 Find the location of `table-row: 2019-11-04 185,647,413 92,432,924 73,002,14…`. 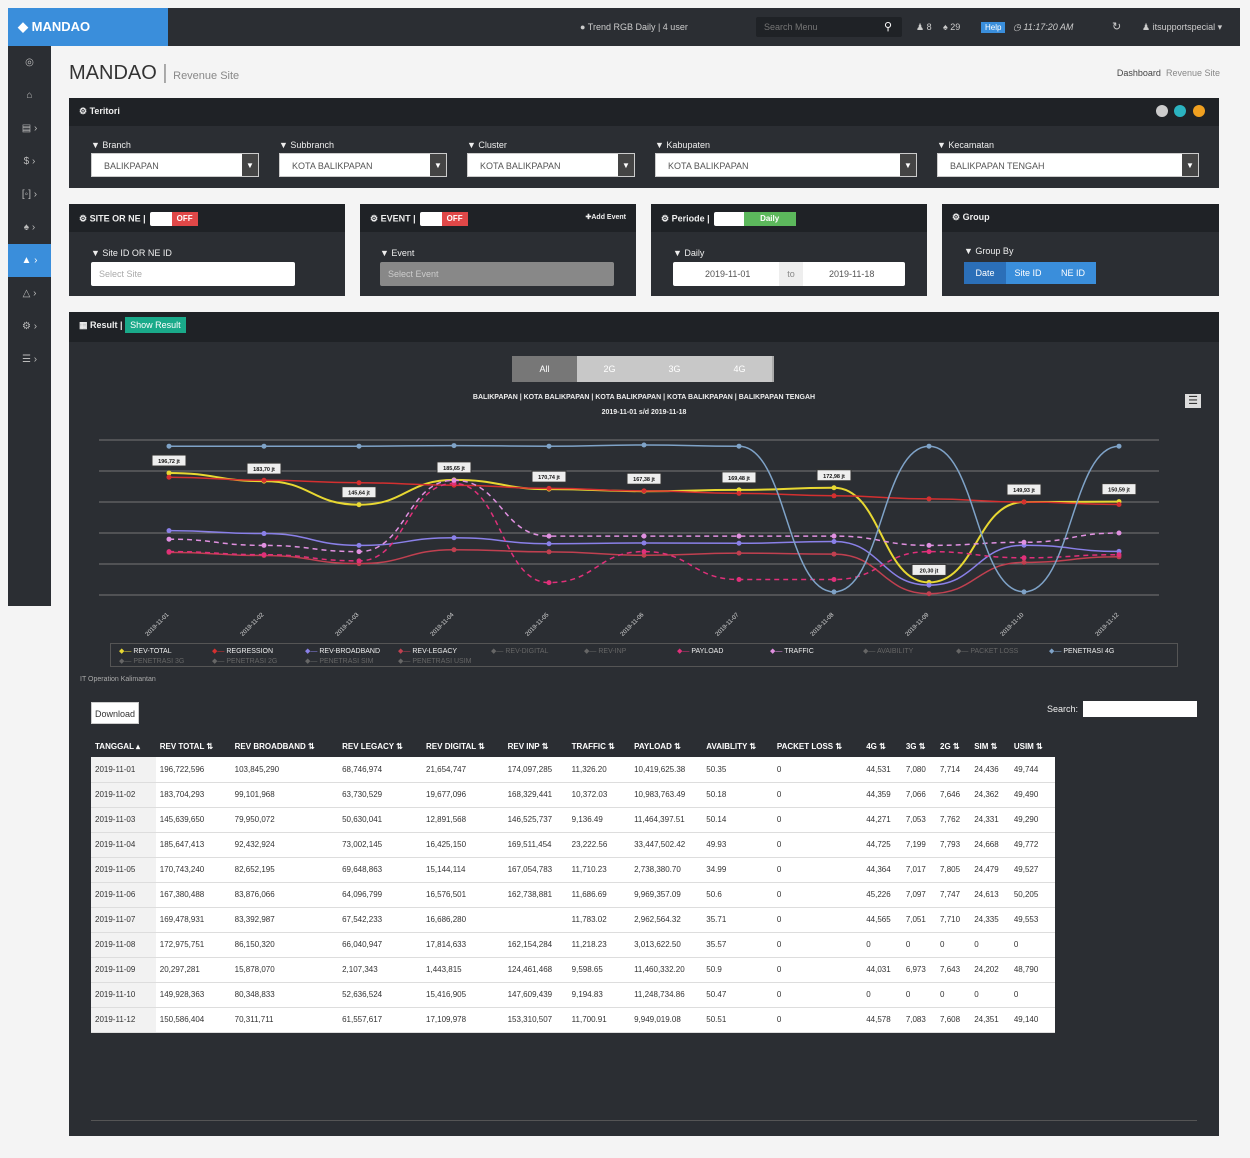

table-row: 2019-11-04 185,647,413 92,432,924 73,002,14… is located at coordinates (573, 845).